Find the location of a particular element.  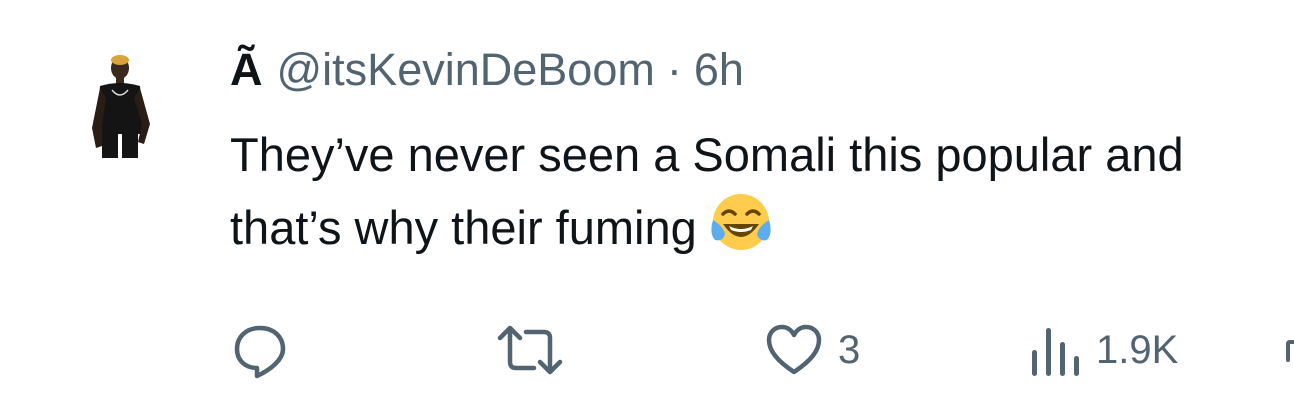

like-button: 3 is located at coordinates (812, 350).